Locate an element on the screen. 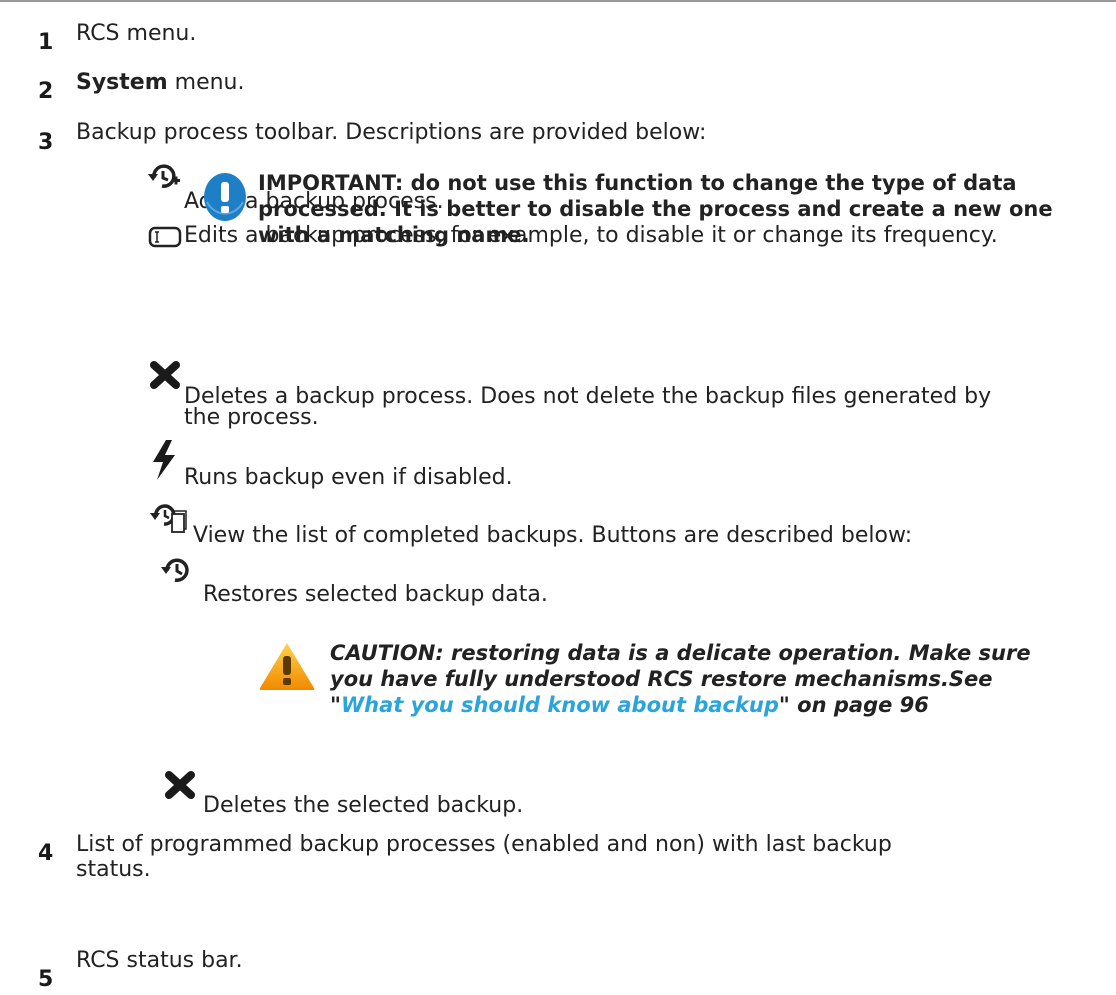 Image resolution: width=1116 pixels, height=995 pixels. restore-icon is located at coordinates (177, 573).